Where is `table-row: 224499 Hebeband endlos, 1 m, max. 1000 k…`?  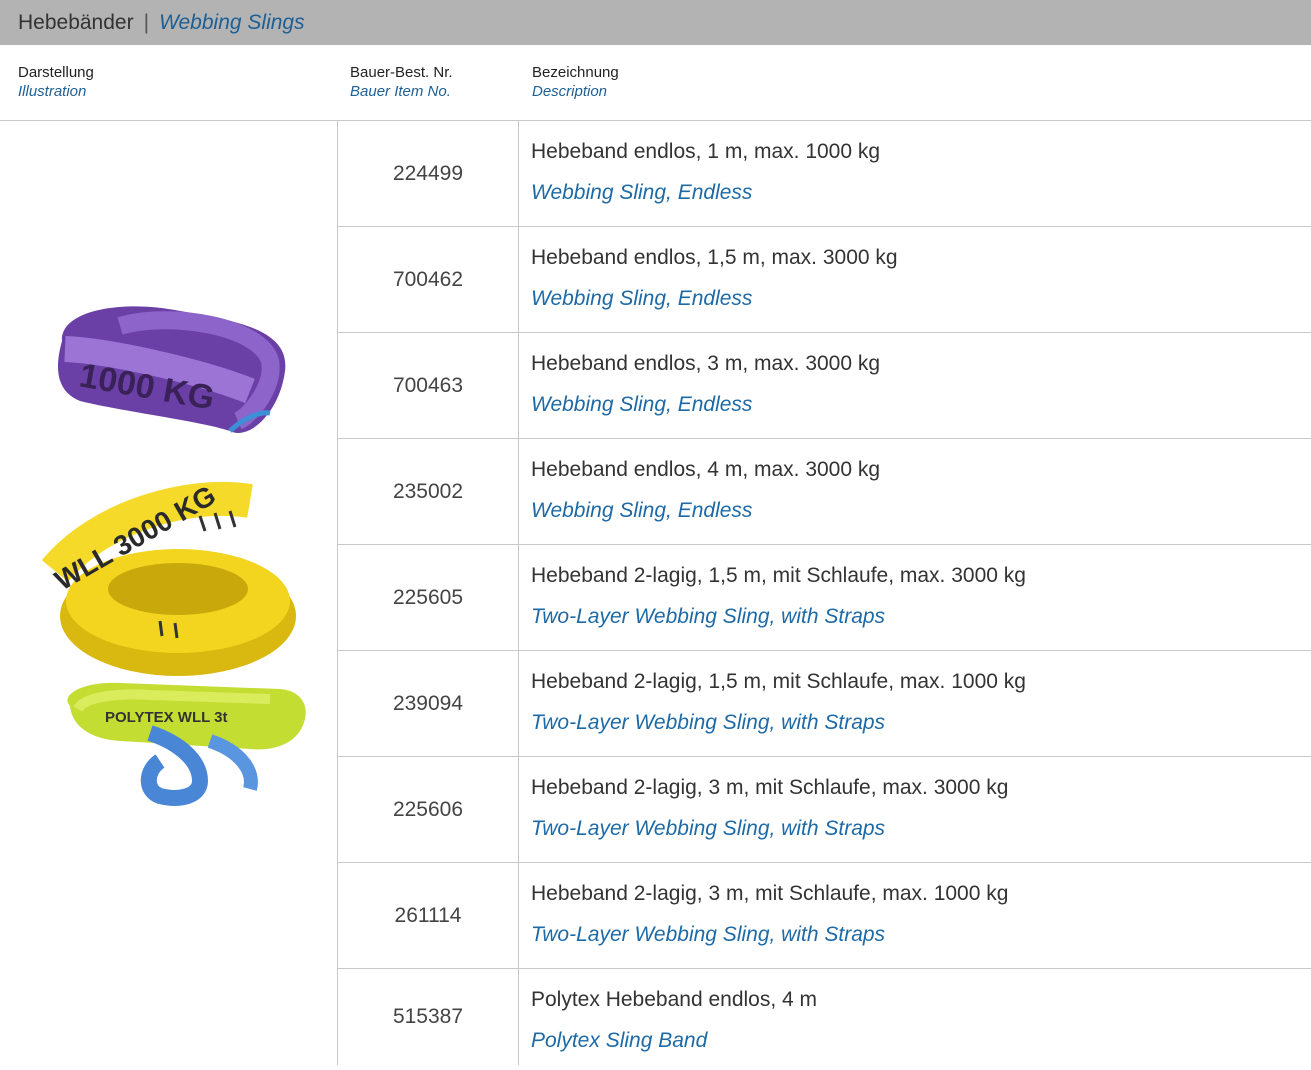
table-row: 224499 Hebeband endlos, 1 m, max. 1000 k… is located at coordinates (824, 174).